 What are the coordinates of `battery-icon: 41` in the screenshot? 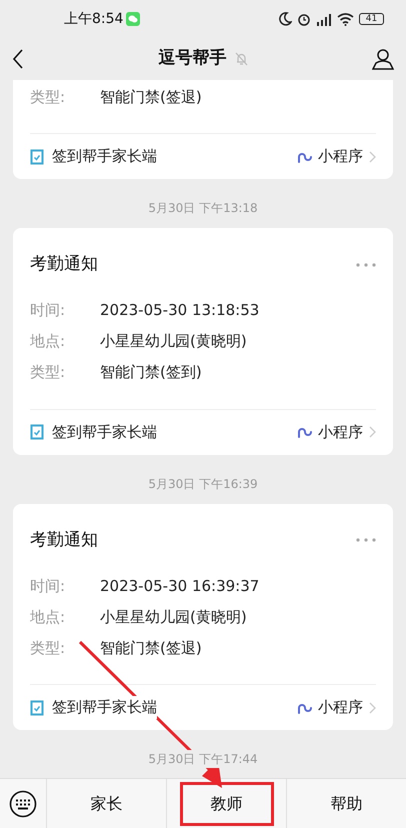 It's located at (371, 19).